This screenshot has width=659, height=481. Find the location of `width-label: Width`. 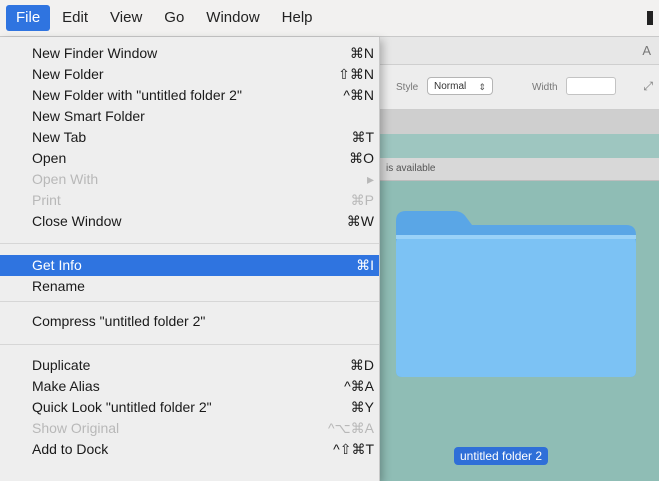

width-label: Width is located at coordinates (545, 87).